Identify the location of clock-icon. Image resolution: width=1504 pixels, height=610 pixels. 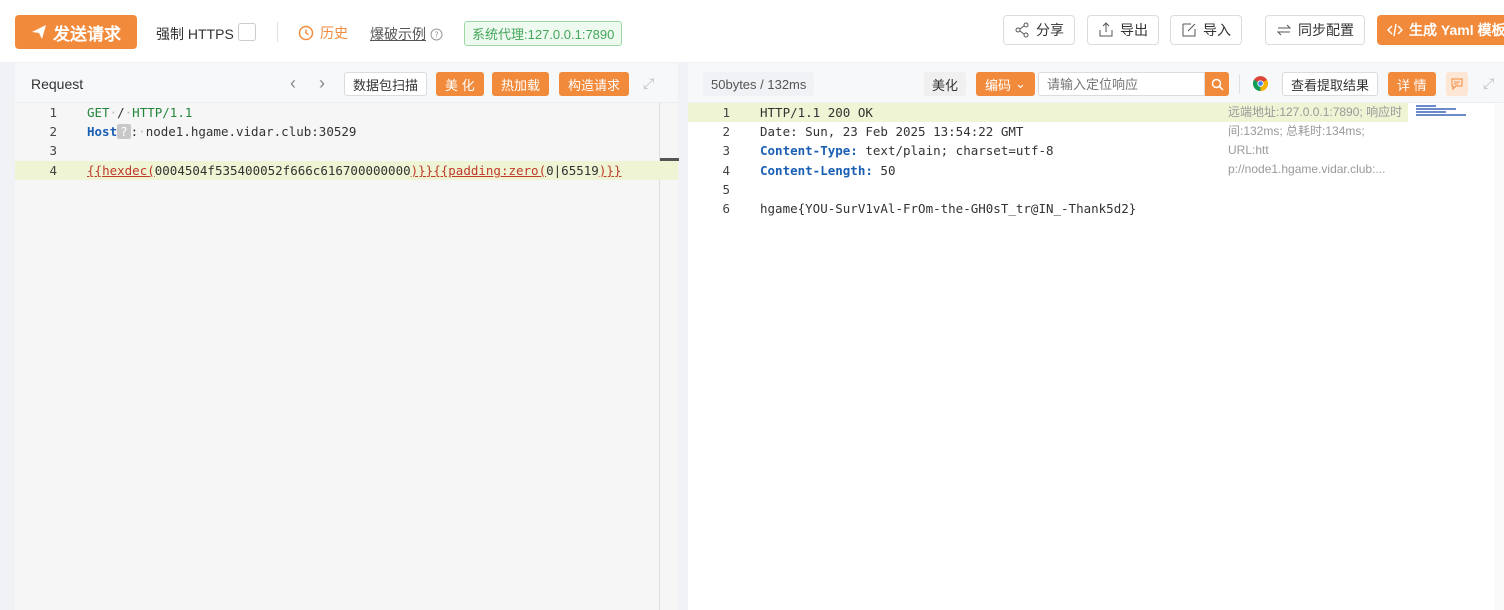
(306, 33).